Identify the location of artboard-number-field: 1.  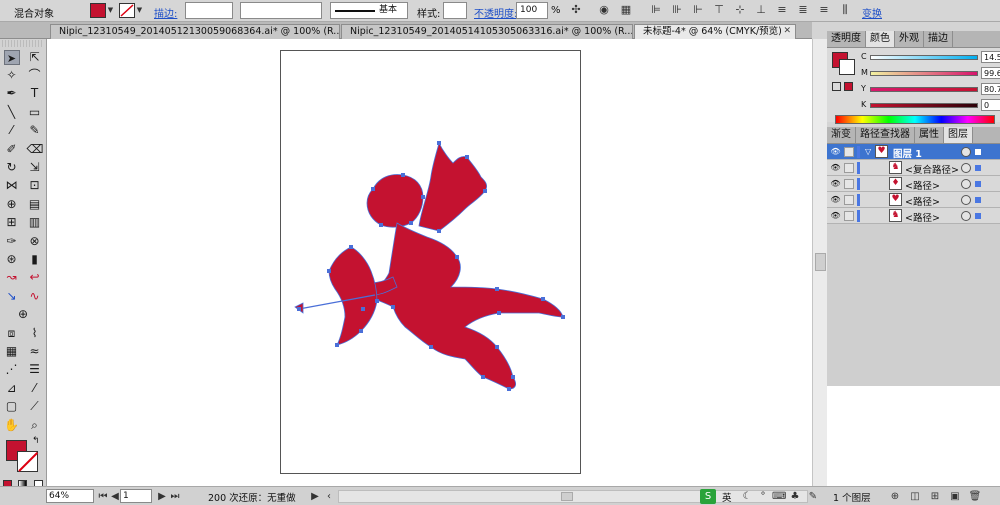
(136, 496).